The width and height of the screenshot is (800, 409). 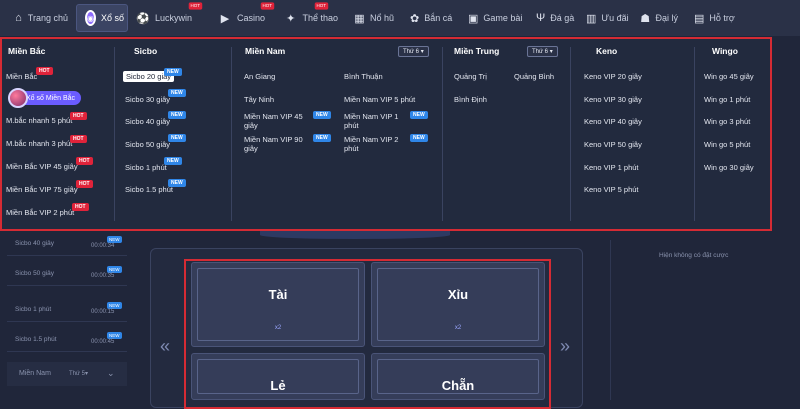 I want to click on list-item-name: Sicbo 50 giây, so click(x=35, y=273).